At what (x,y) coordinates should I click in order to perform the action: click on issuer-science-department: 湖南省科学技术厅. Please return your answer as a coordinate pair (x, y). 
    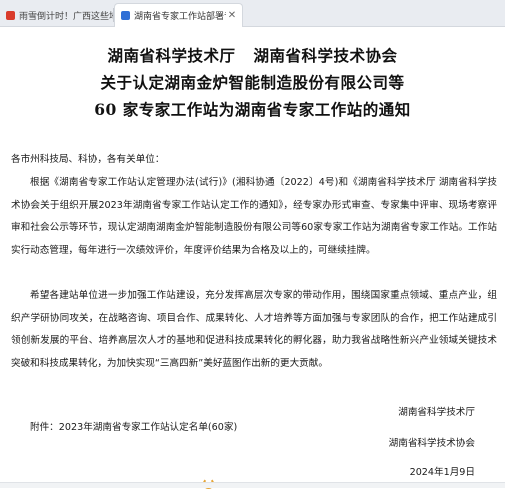
    Looking at the image, I should click on (171, 55).